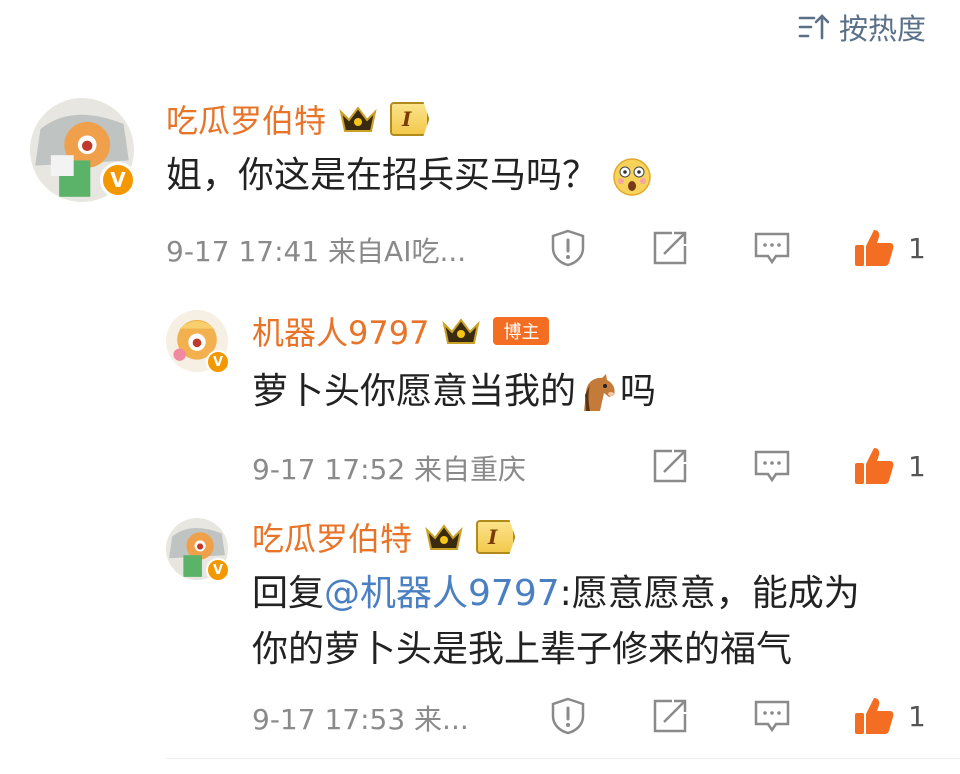  Describe the element at coordinates (521, 331) in the screenshot. I see `blogger-badge: 博主` at that location.